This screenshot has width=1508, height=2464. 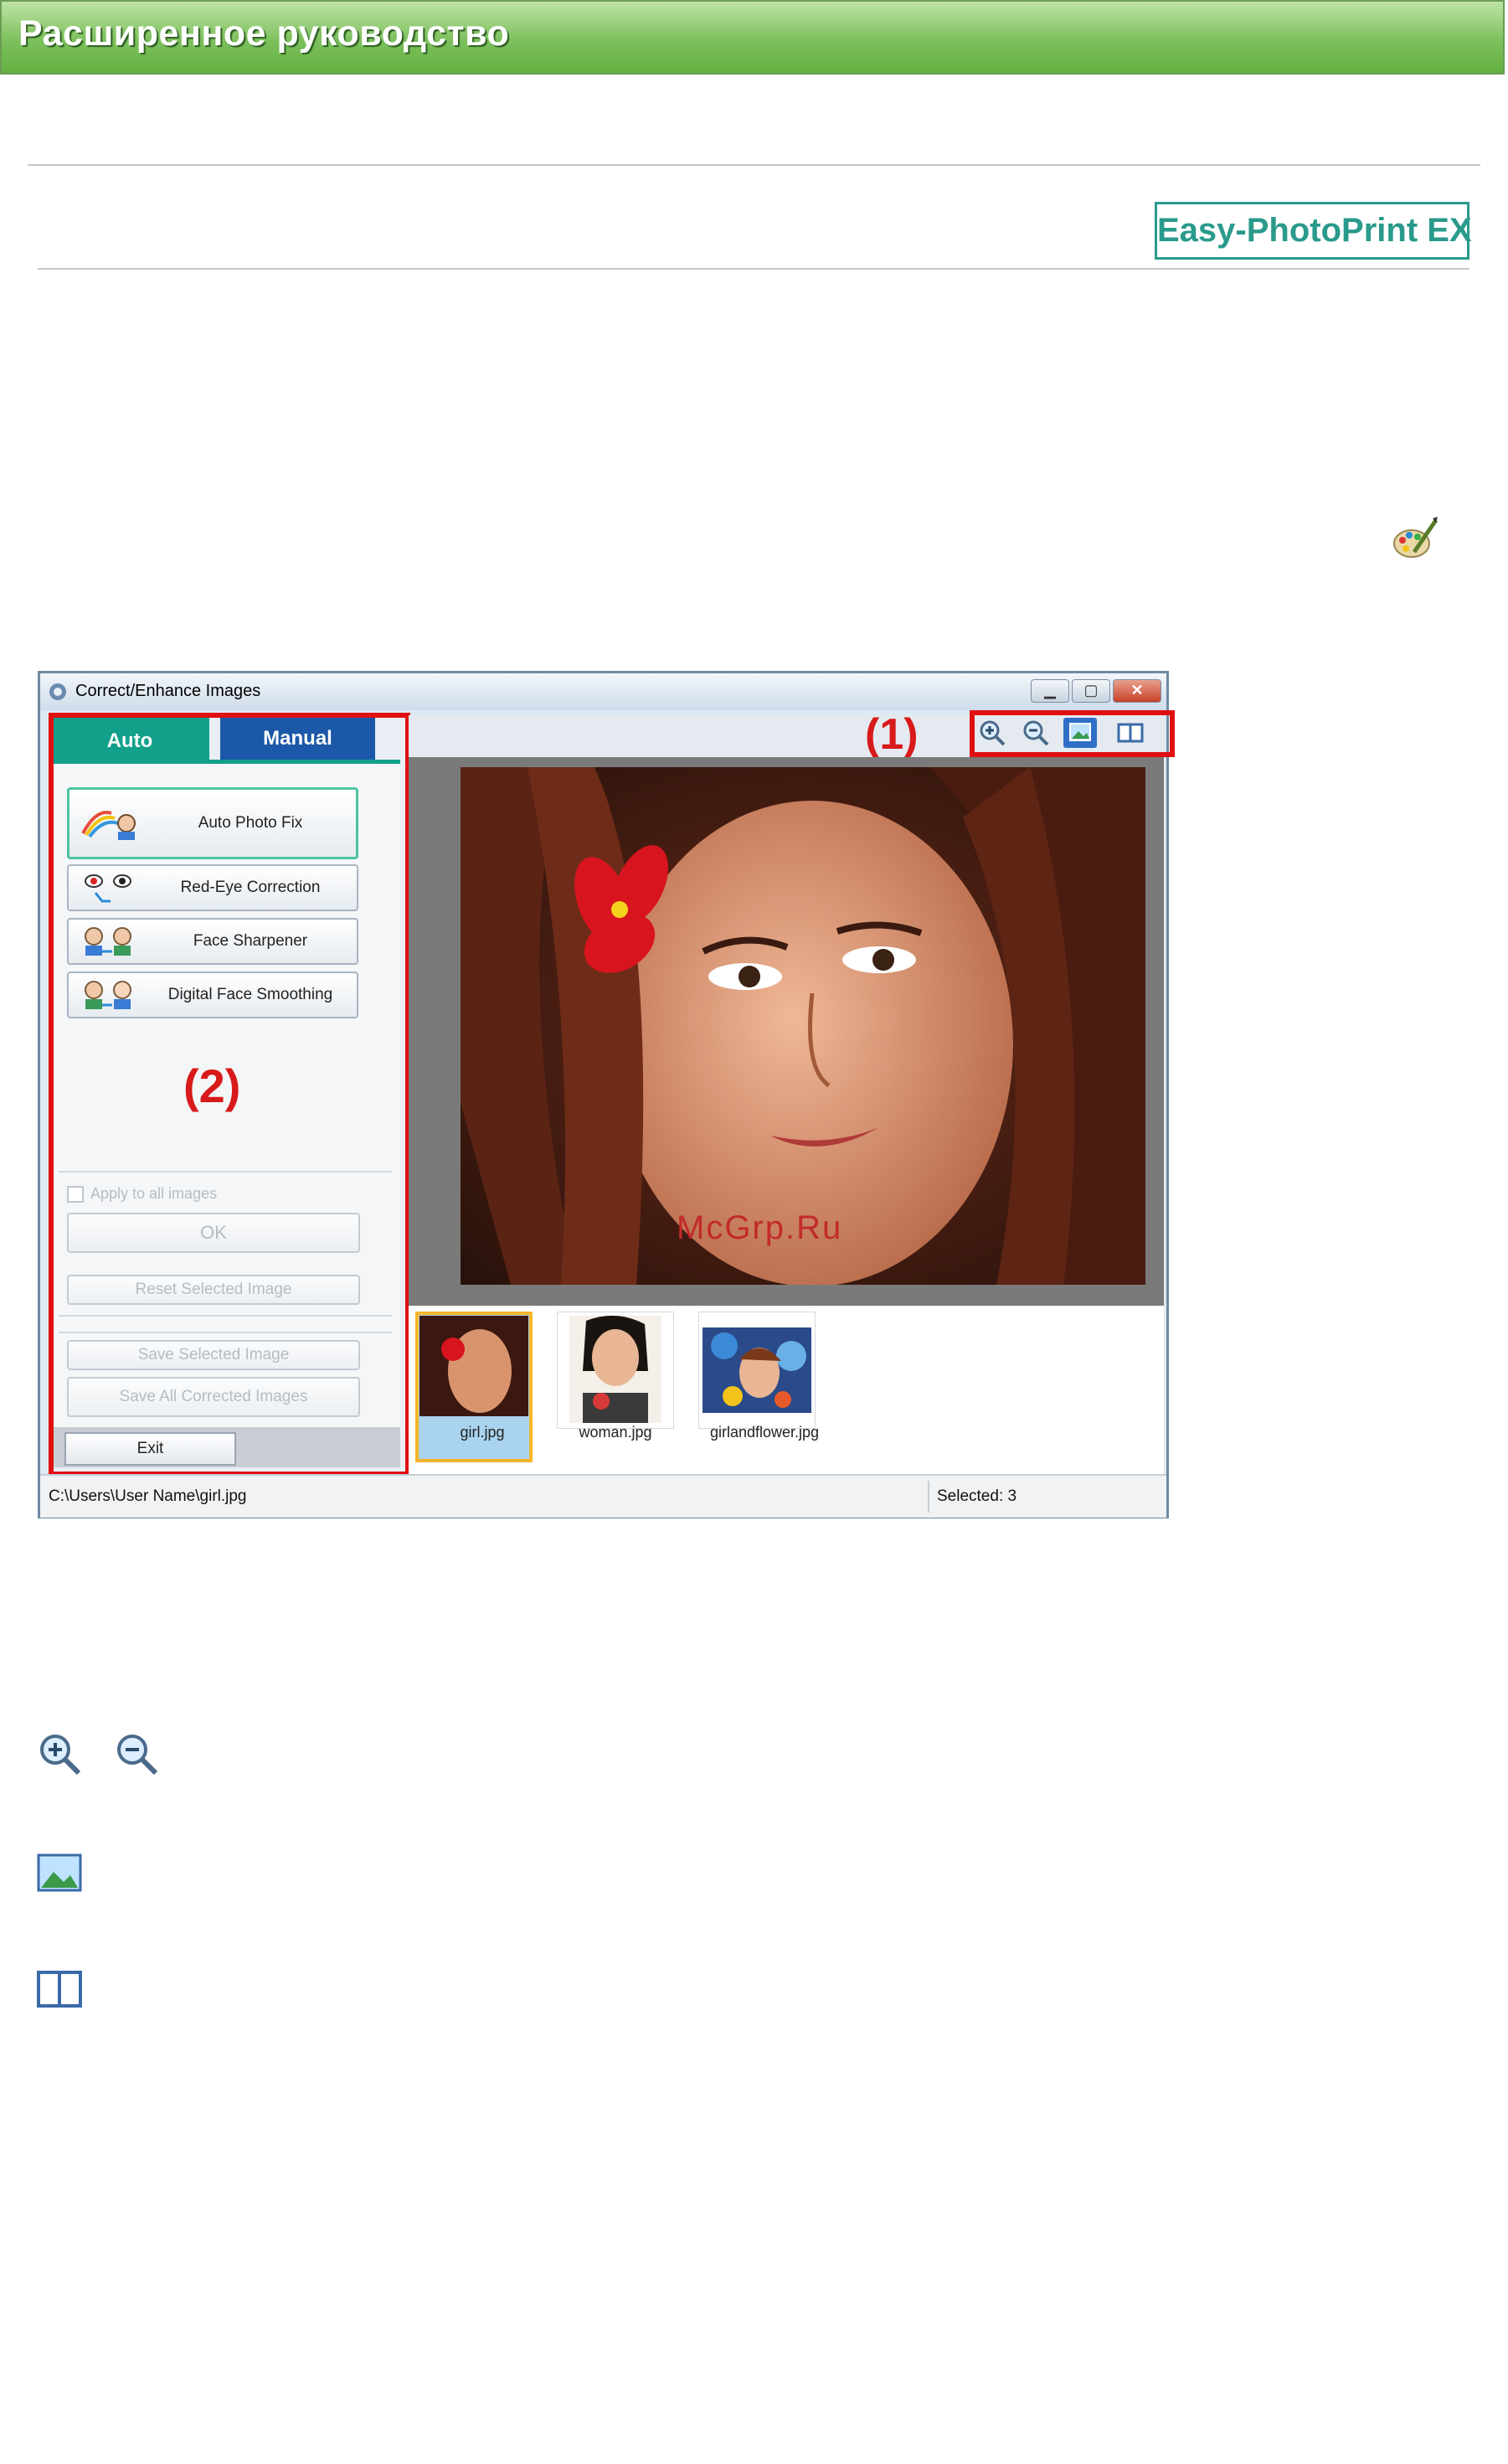 I want to click on status-path: C:\Users\User Name\girl.jpg, so click(x=148, y=1496).